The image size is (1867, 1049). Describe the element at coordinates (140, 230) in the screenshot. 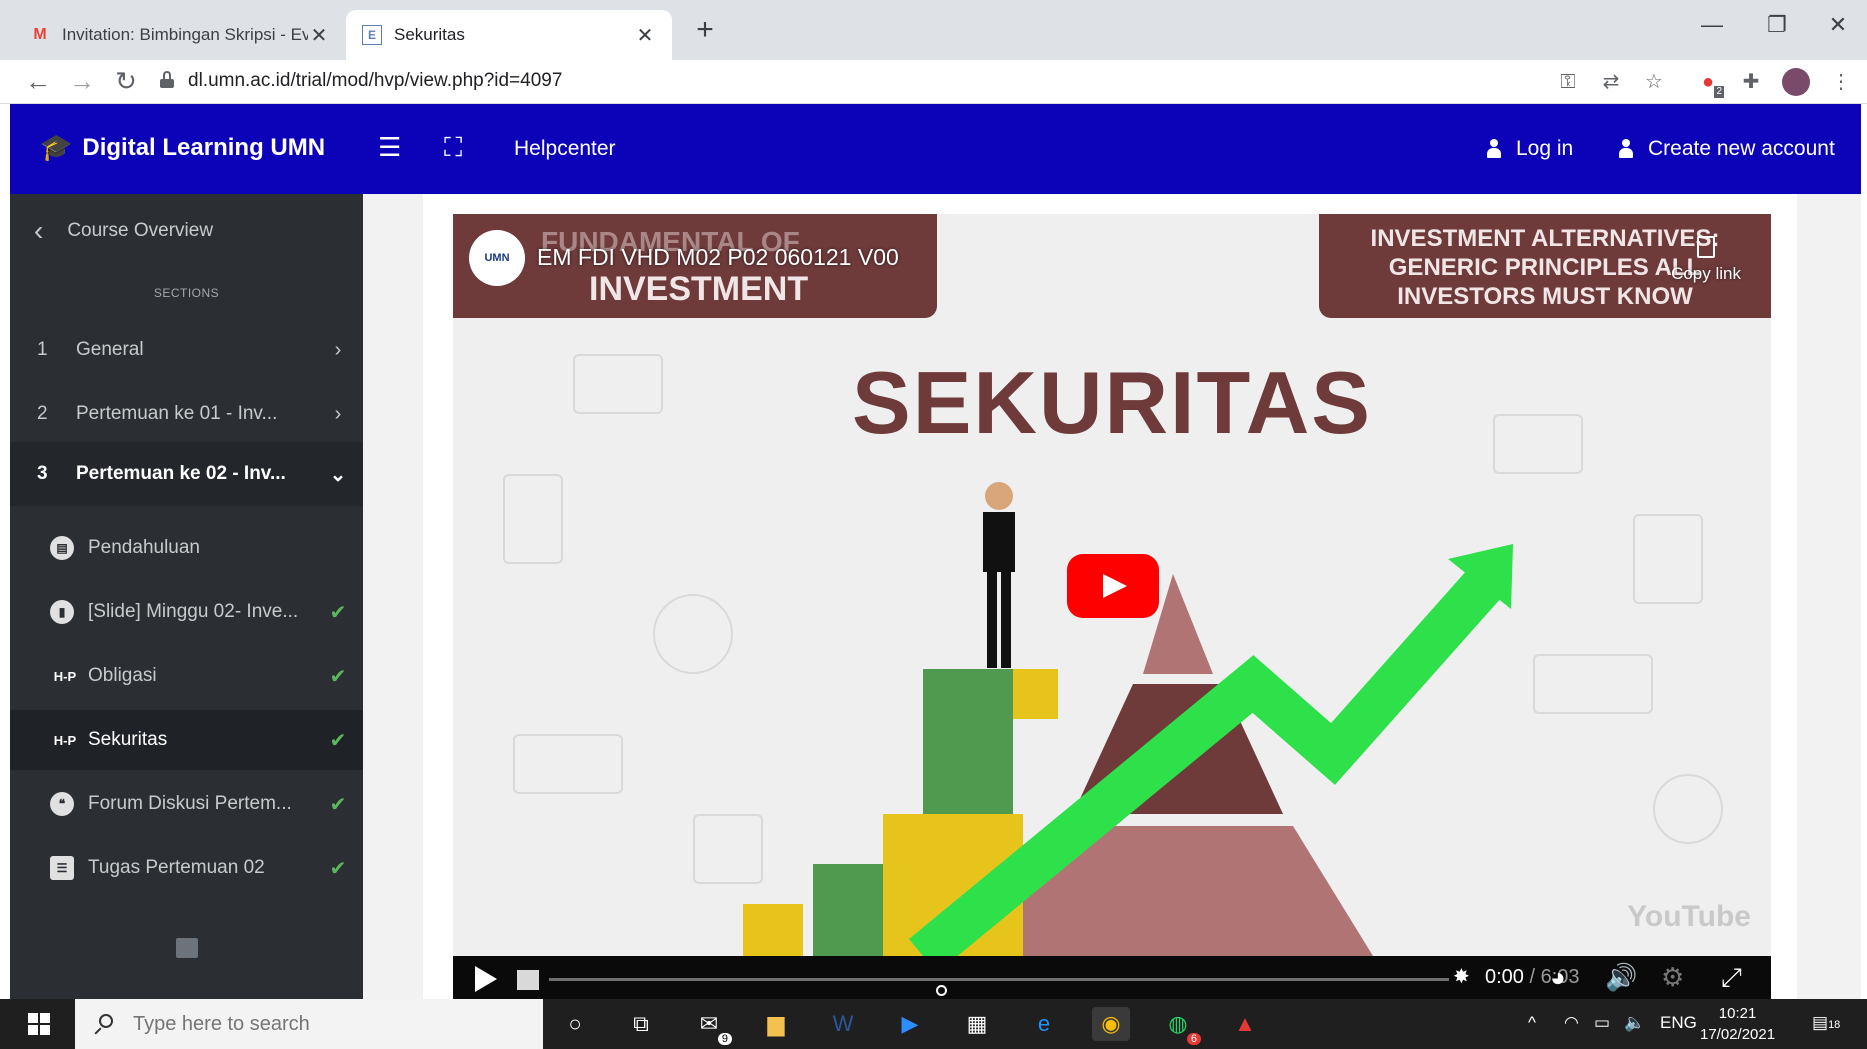

I see `course-overview-label: Course Overview` at that location.